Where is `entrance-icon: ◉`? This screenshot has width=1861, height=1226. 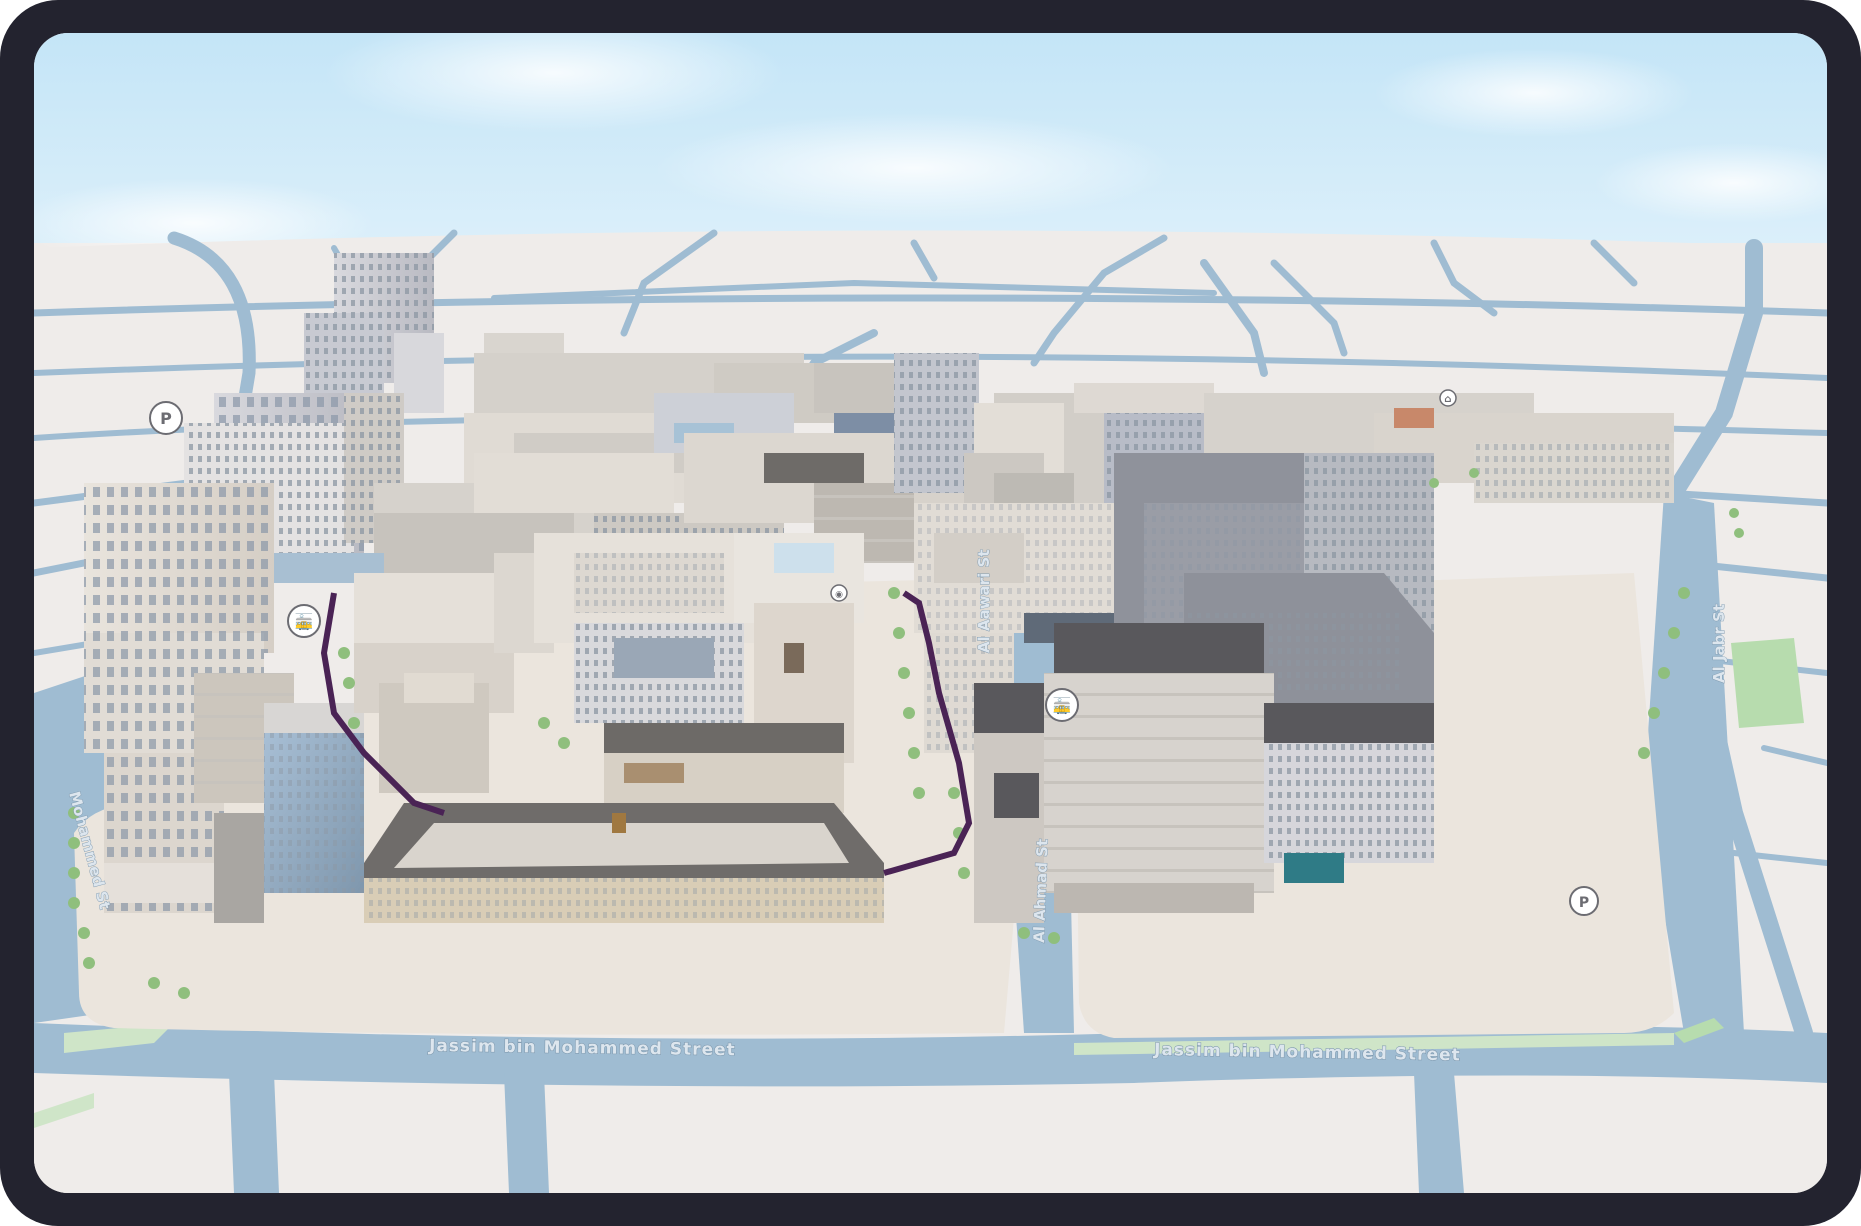
entrance-icon: ◉ is located at coordinates (839, 593).